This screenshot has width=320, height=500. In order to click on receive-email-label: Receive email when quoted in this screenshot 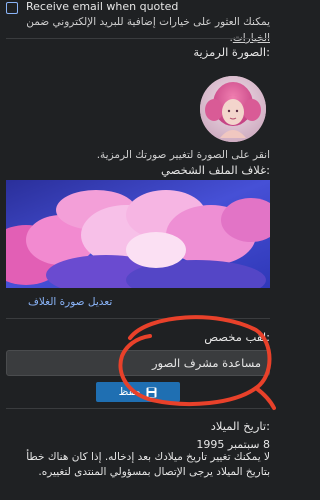, I will do `click(102, 6)`.